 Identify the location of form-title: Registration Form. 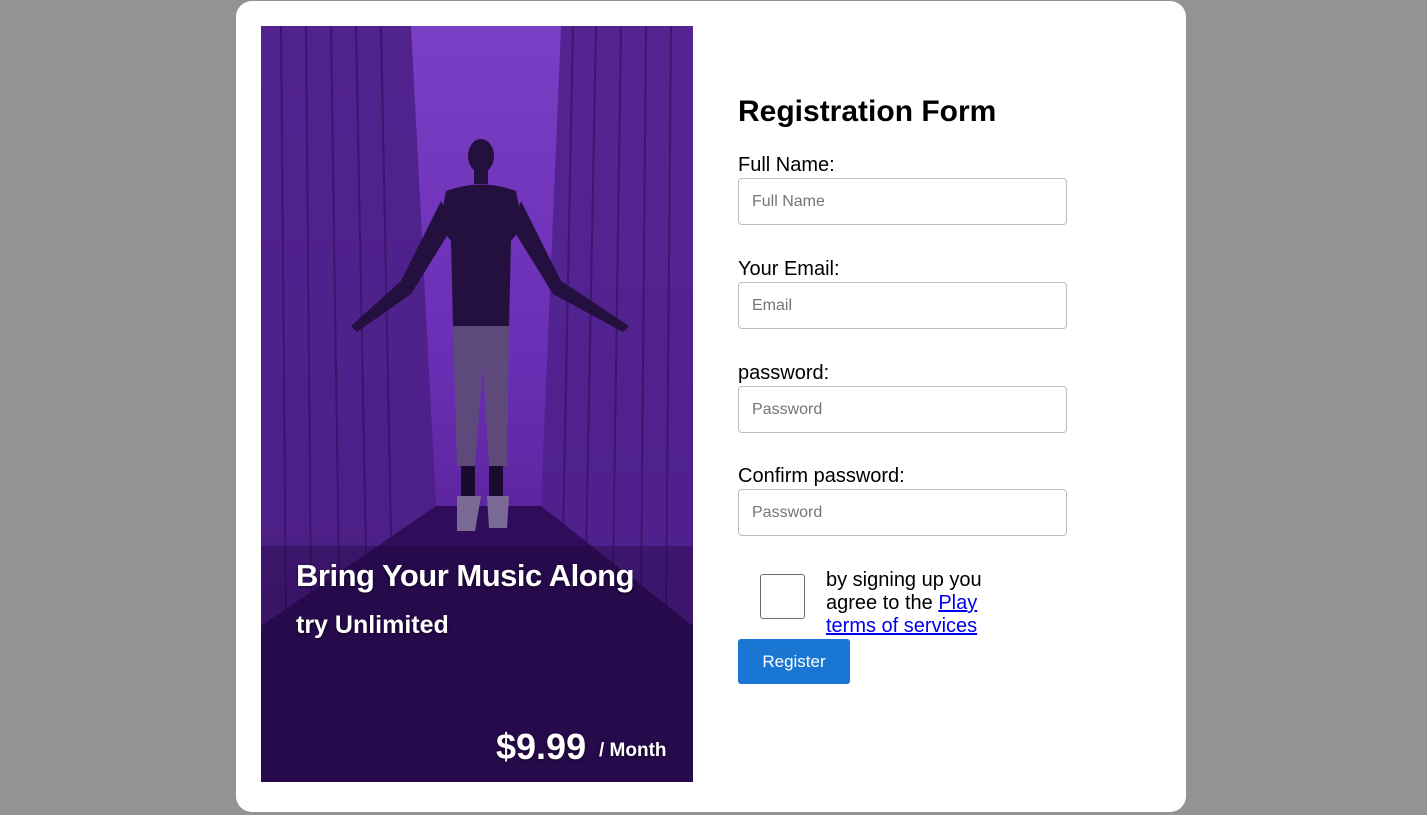
(867, 111).